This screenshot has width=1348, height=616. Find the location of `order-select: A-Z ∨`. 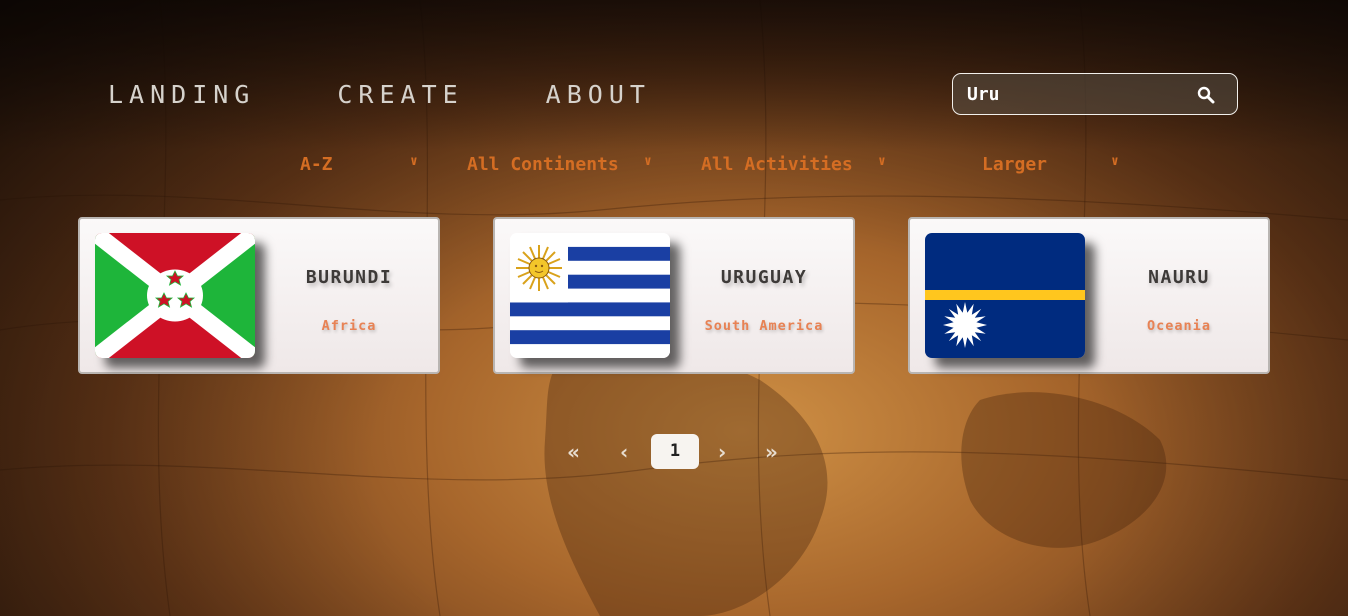

order-select: A-Z ∨ is located at coordinates (359, 164).